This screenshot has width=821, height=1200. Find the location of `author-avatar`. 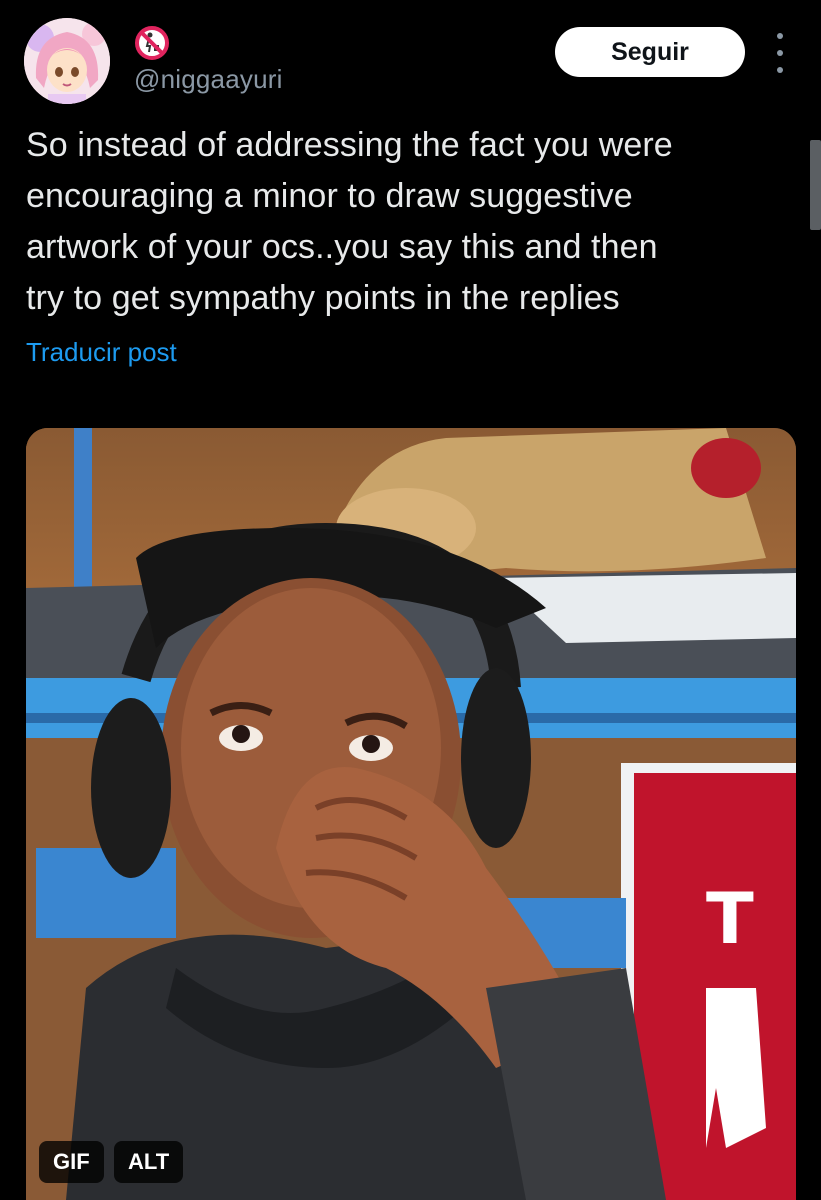

author-avatar is located at coordinates (67, 61).